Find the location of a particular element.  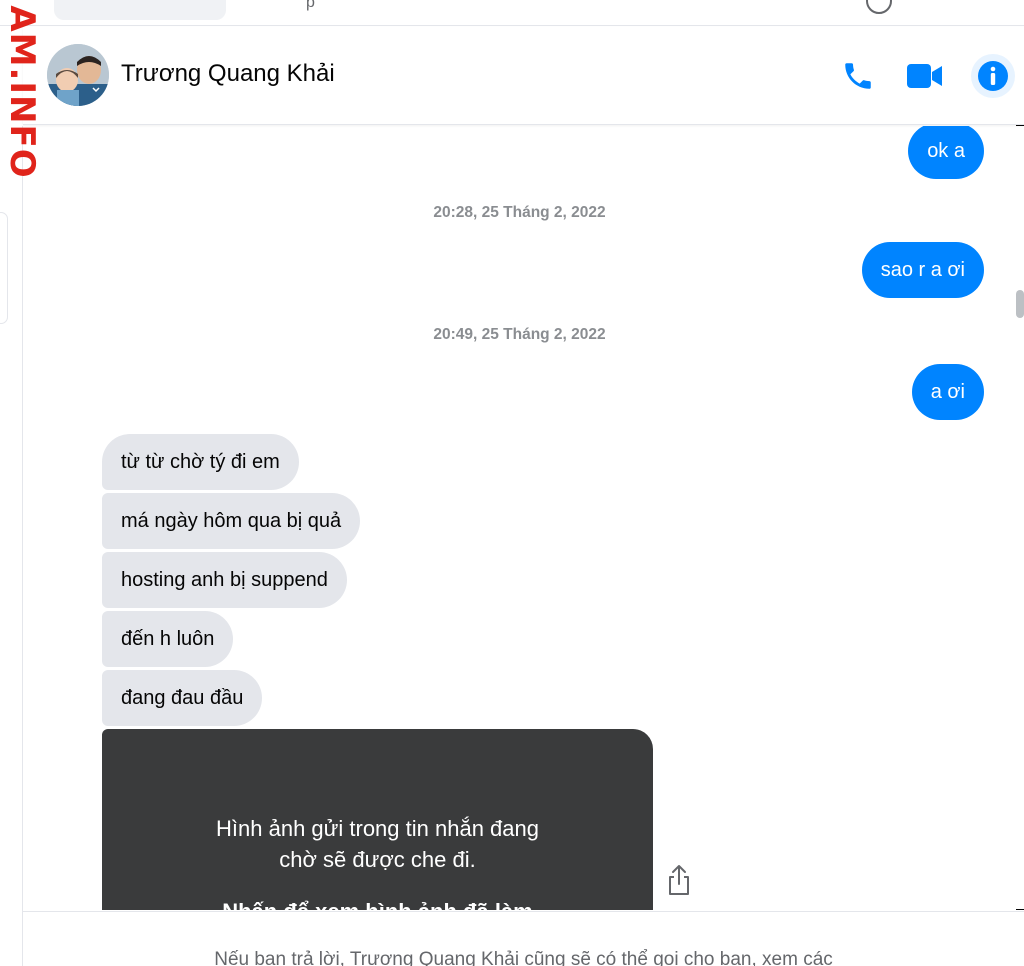

incoming-message: đang đau đầu is located at coordinates (182, 698).